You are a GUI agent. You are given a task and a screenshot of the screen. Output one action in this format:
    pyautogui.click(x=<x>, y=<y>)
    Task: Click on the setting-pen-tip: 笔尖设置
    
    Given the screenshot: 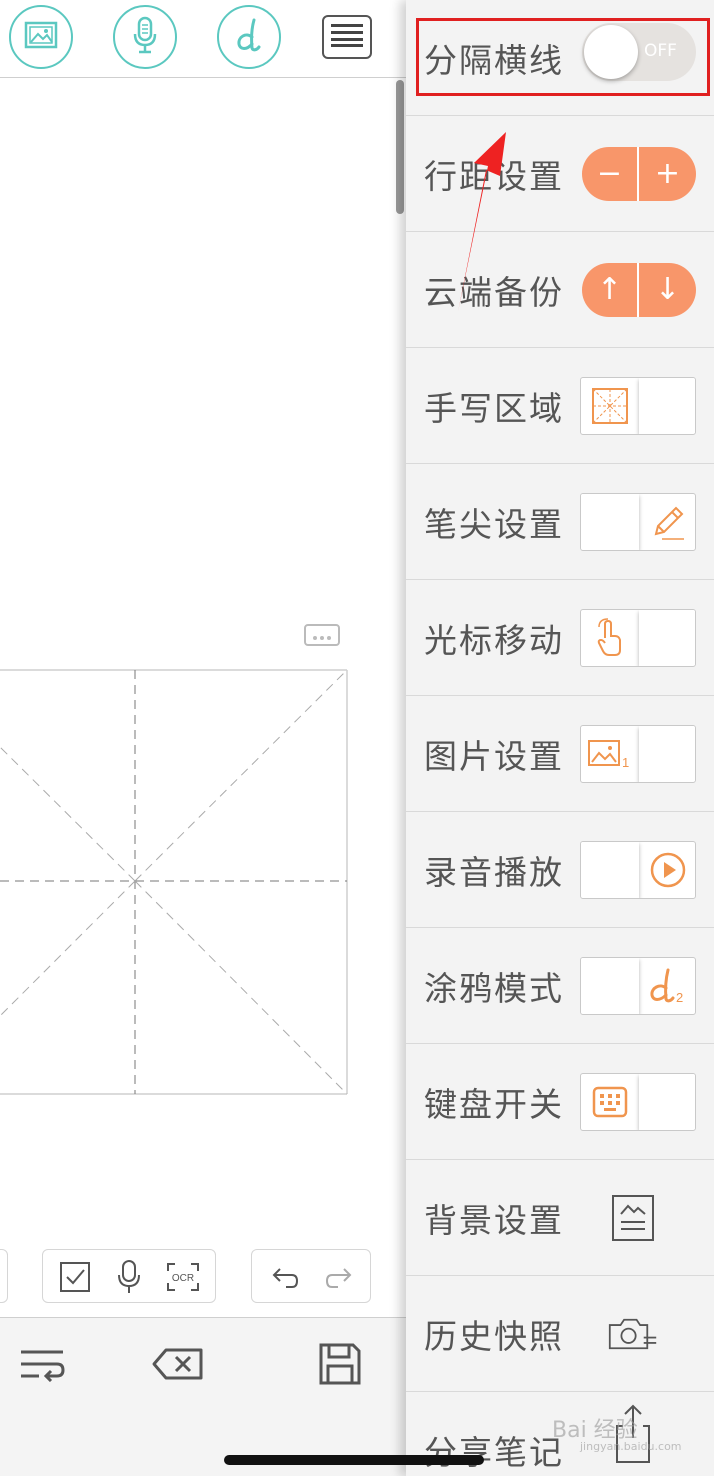 What is the action you would take?
    pyautogui.click(x=560, y=522)
    